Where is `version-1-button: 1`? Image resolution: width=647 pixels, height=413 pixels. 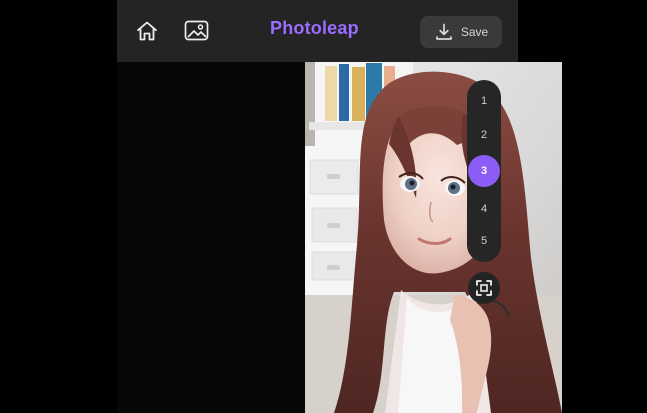 version-1-button: 1 is located at coordinates (484, 101).